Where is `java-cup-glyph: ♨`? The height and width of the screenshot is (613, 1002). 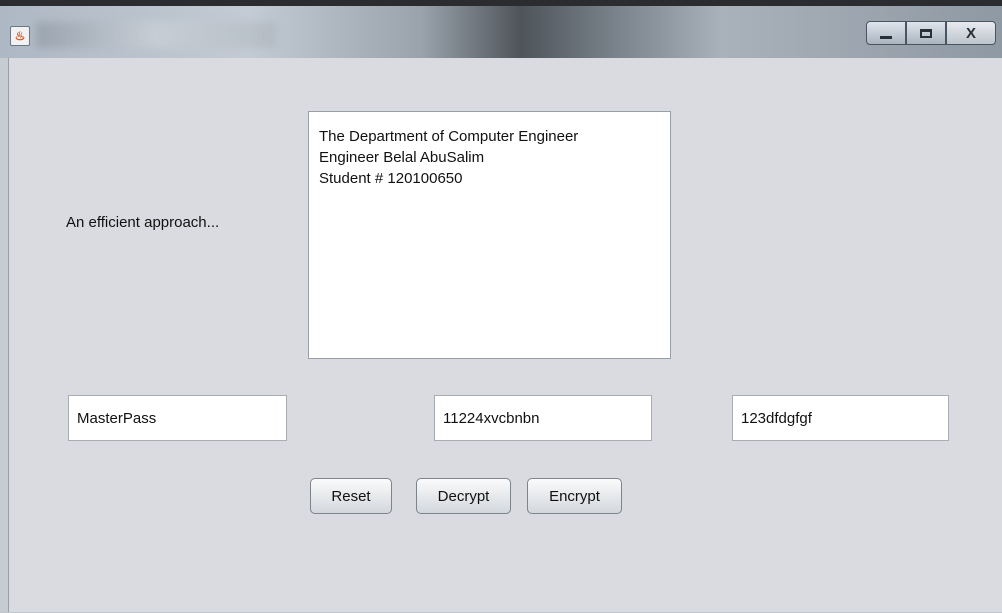
java-cup-glyph: ♨ is located at coordinates (20, 36).